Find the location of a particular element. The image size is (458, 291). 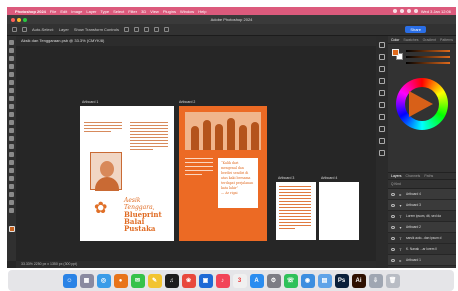

layer-row: T sarsik auto...dan ipsum d is located at coordinates (422, 238).